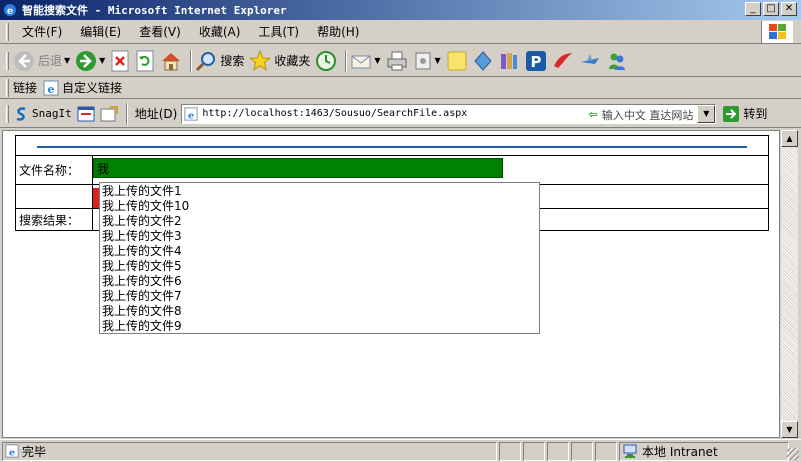 The height and width of the screenshot is (462, 801). I want to click on menu-favorites: 收藏(A), so click(220, 31).